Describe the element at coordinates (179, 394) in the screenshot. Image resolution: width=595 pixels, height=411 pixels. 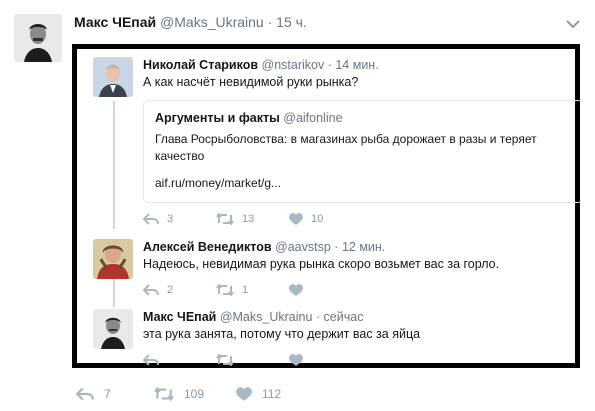
I see `retweet-button: 109` at that location.